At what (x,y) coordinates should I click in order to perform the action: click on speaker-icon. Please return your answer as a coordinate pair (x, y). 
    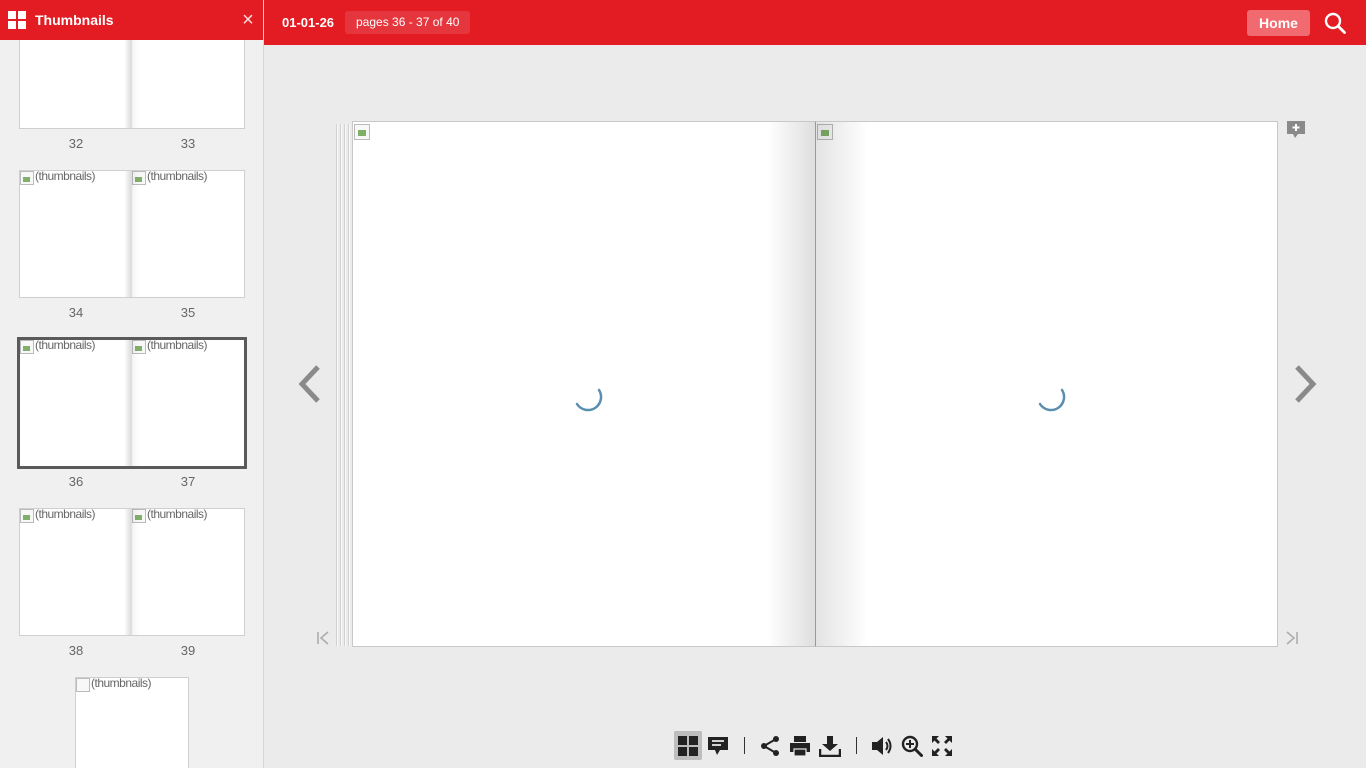
    Looking at the image, I should click on (882, 745).